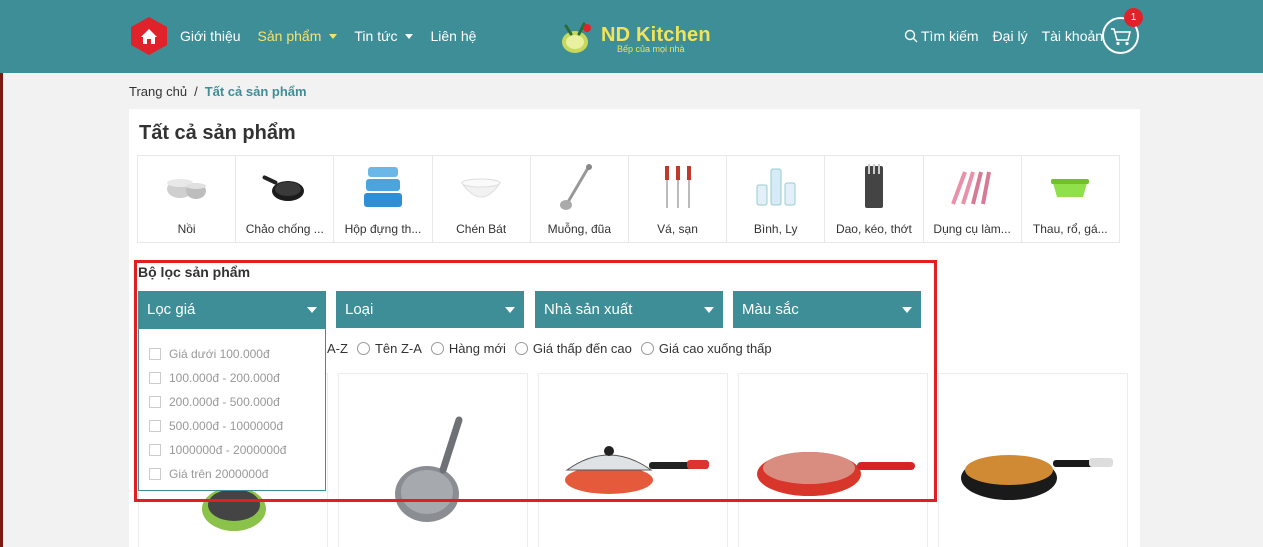 Image resolution: width=1263 pixels, height=547 pixels. I want to click on red-pan-icon, so click(836, 474).